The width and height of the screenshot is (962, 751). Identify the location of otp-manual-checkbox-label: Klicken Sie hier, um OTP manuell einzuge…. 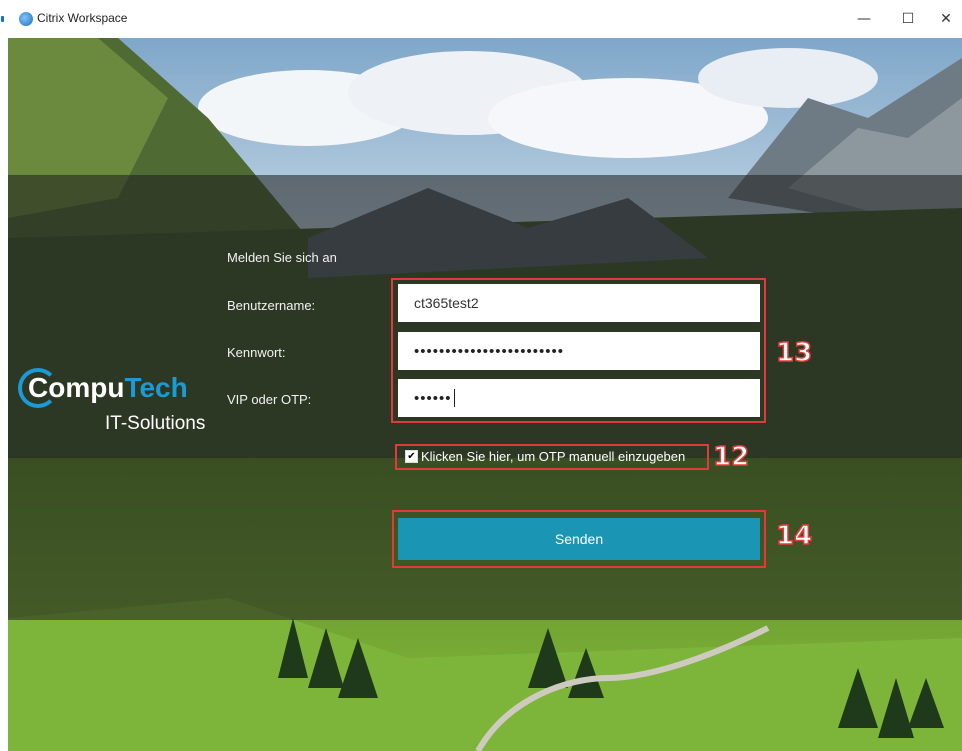
(553, 456).